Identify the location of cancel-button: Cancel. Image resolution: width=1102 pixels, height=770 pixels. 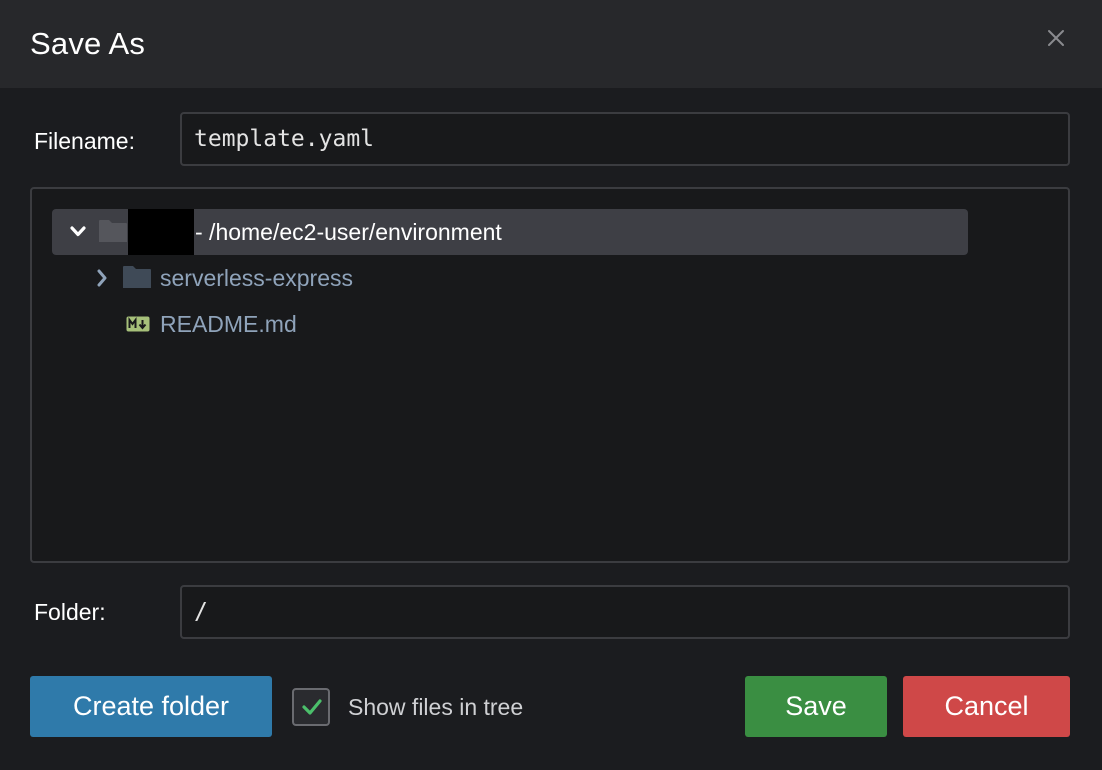
(986, 706).